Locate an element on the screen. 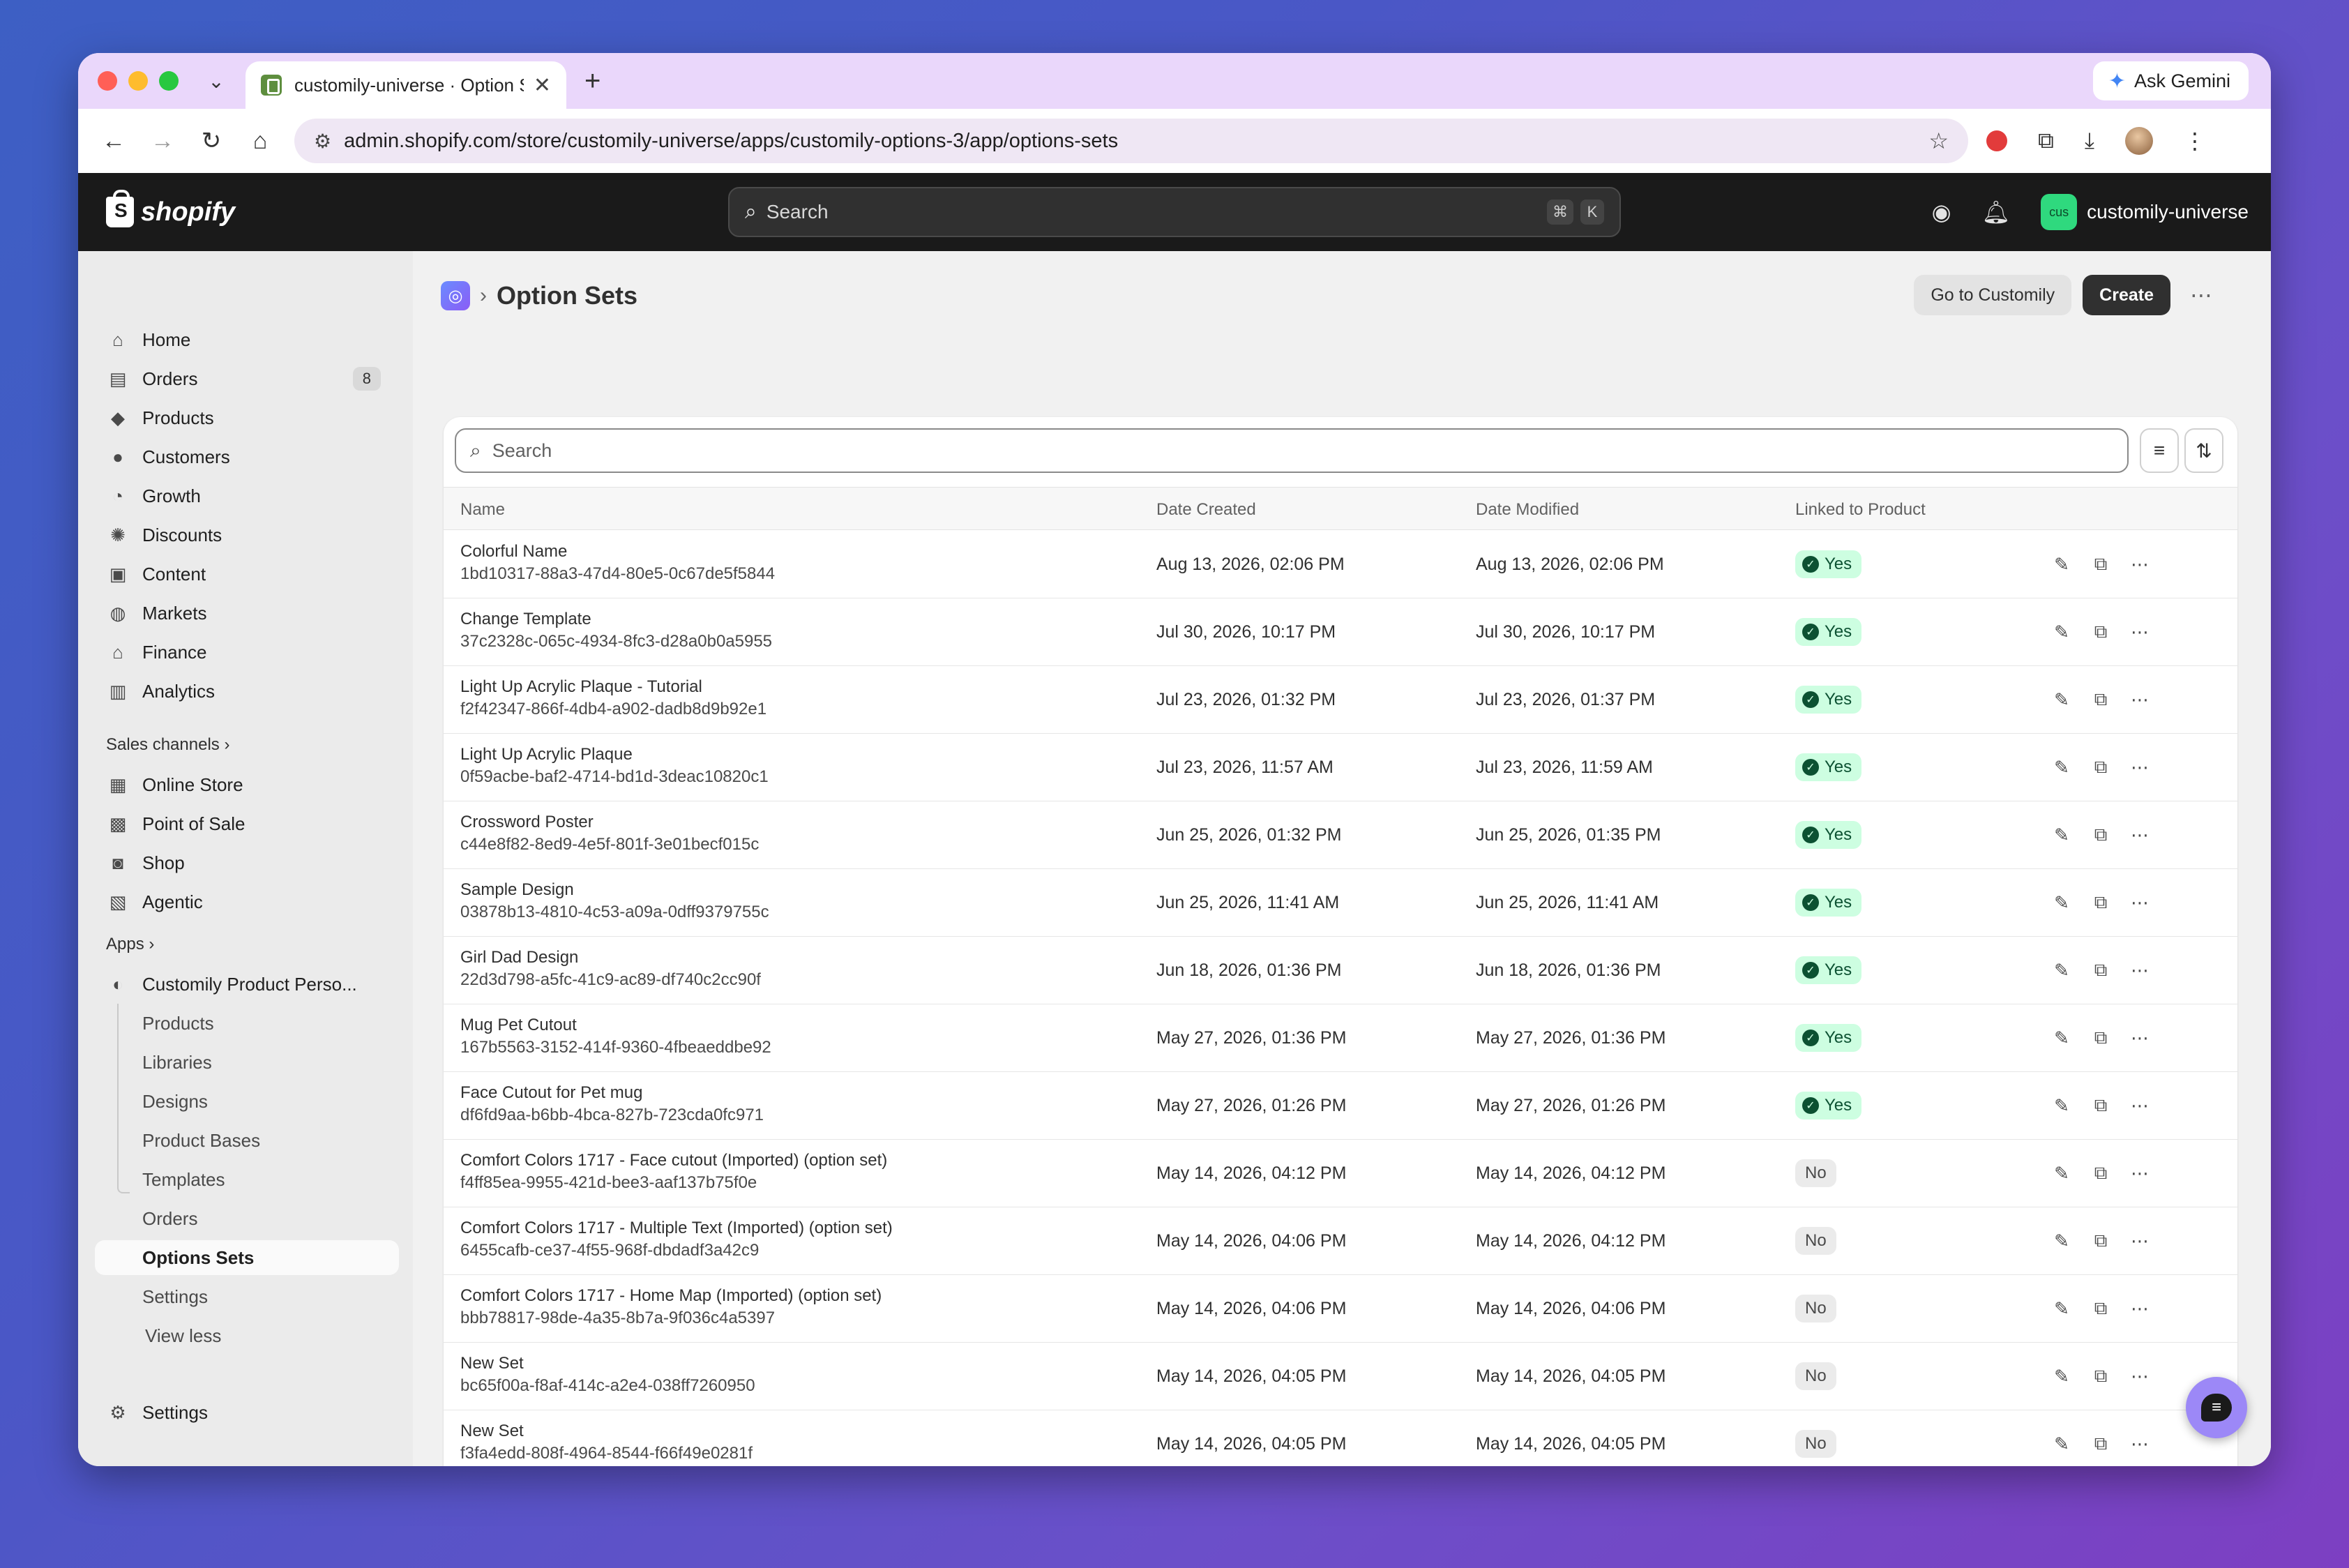 The width and height of the screenshot is (2349, 1568). option-set-name: Light Up Acrylic Plaque - Tutorial is located at coordinates (581, 687).